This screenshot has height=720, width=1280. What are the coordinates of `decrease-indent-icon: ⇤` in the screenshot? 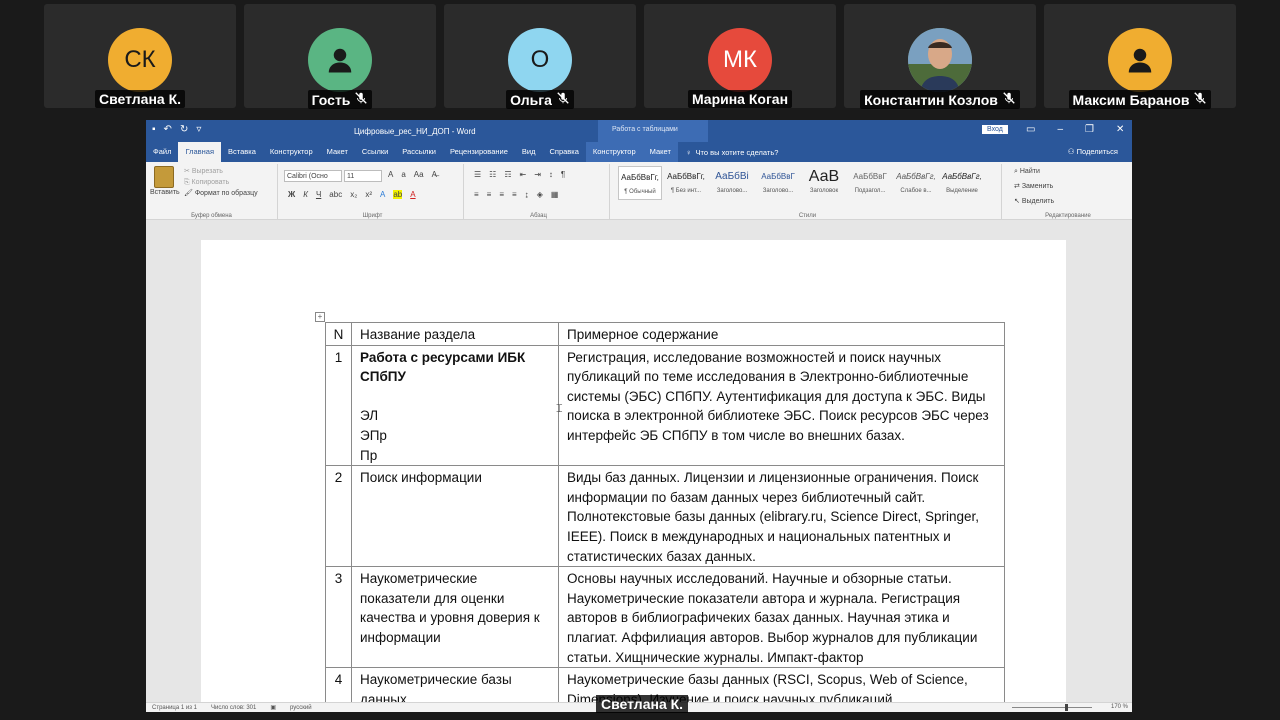 It's located at (523, 174).